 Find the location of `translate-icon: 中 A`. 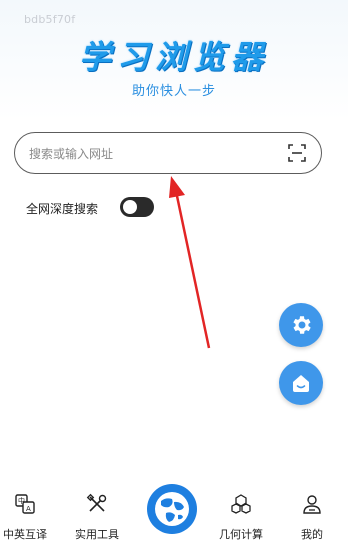

translate-icon: 中 A is located at coordinates (25, 504).